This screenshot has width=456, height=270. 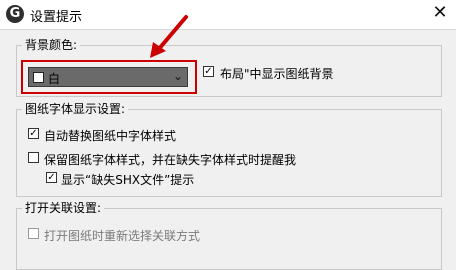 I want to click on layout-background-checkbox: ✓, so click(x=208, y=71).